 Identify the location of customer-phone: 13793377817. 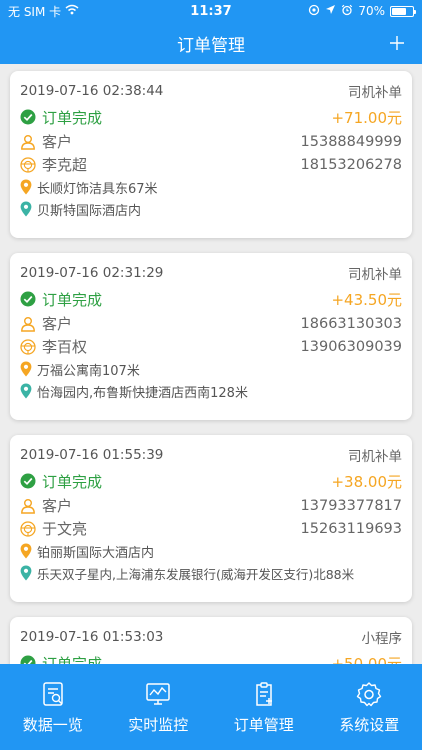
(351, 506).